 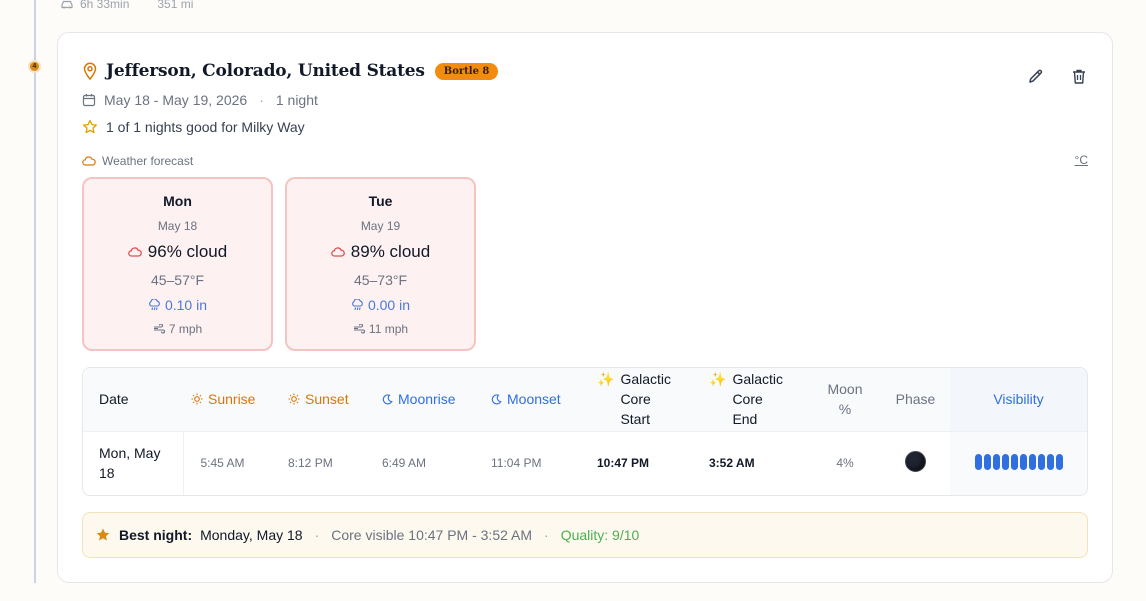 I want to click on trash-icon, so click(x=1079, y=76).